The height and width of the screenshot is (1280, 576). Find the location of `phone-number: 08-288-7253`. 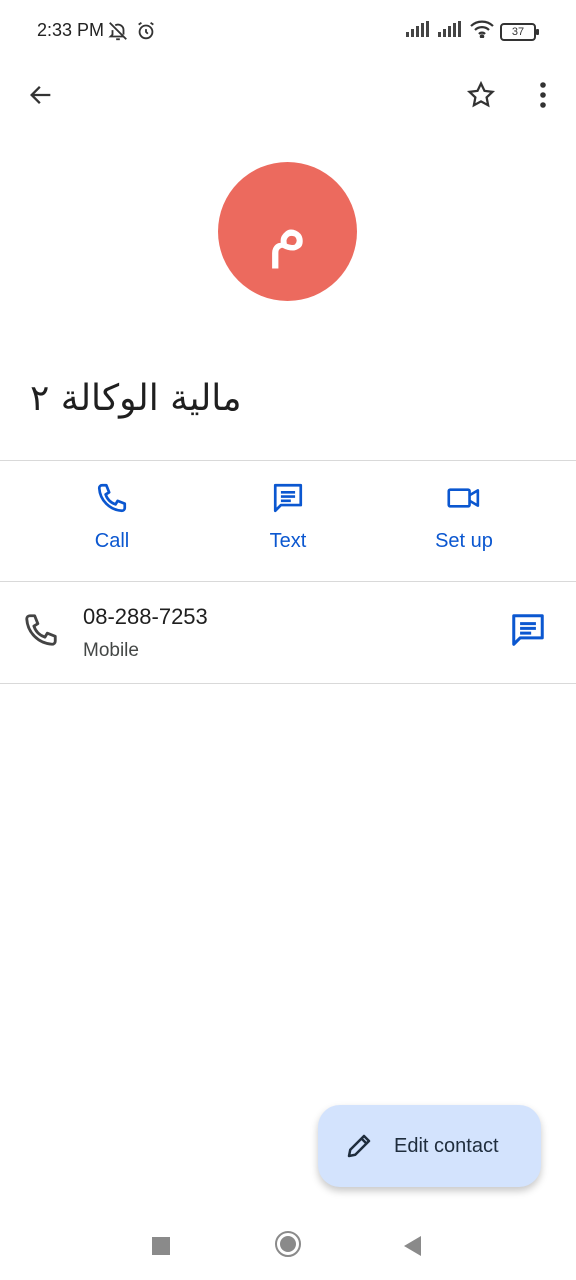

phone-number: 08-288-7253 is located at coordinates (145, 616).